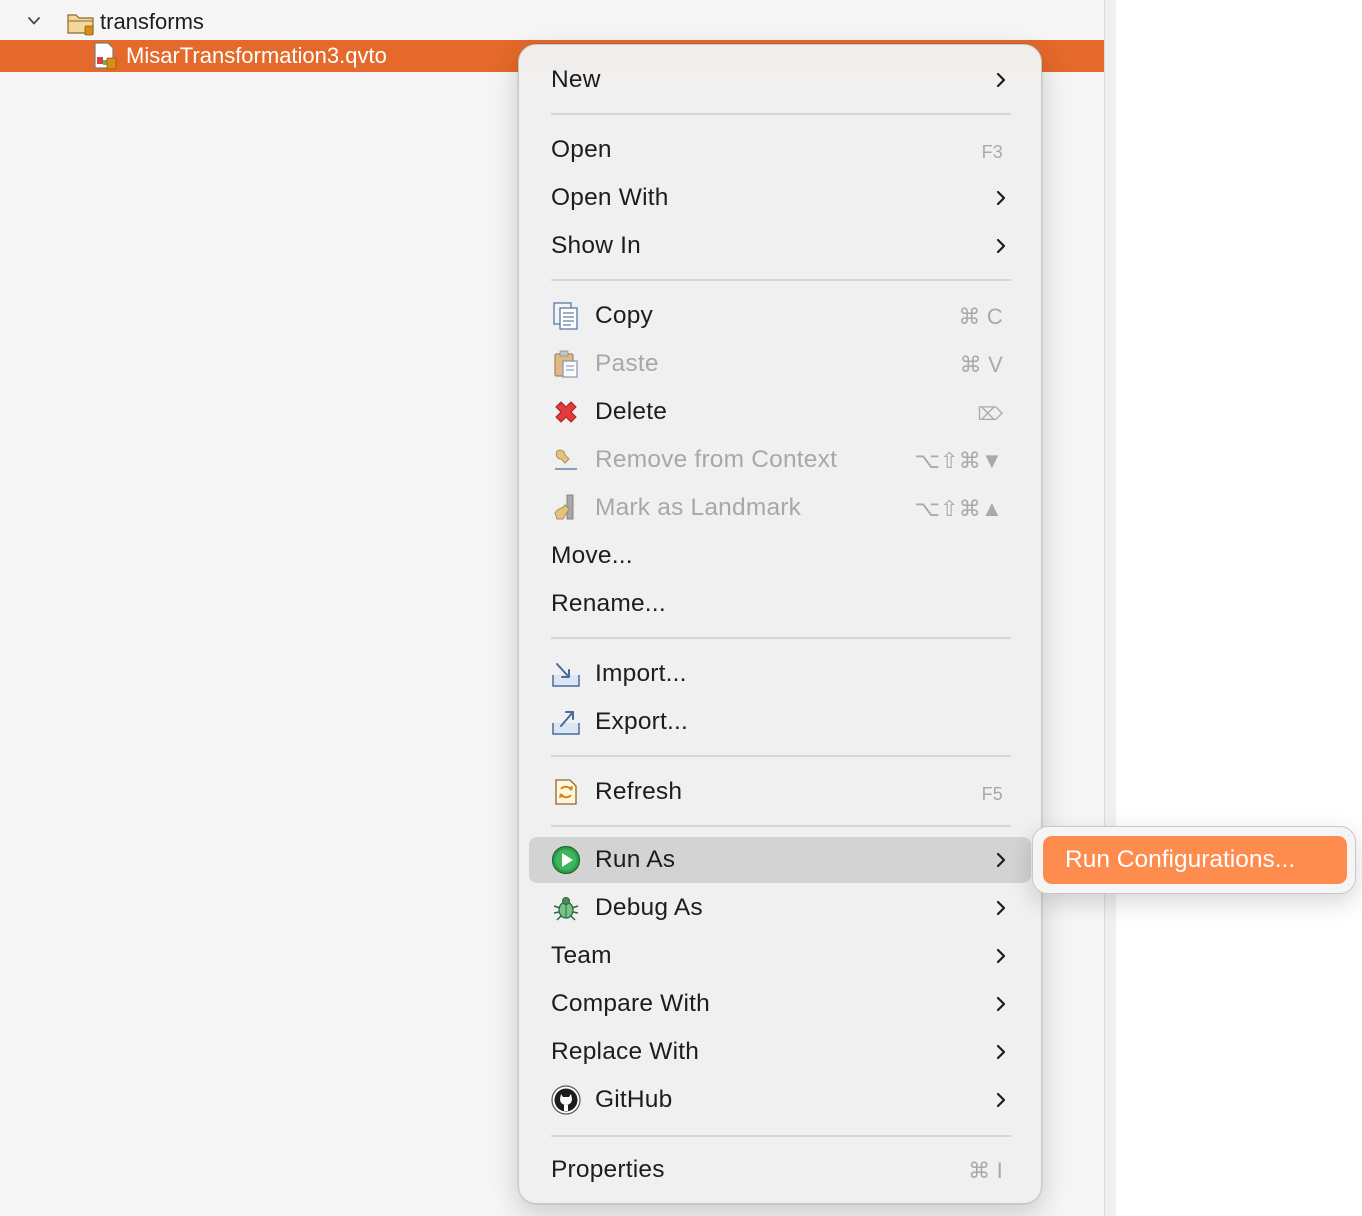  I want to click on menu-item-new: New, so click(780, 80).